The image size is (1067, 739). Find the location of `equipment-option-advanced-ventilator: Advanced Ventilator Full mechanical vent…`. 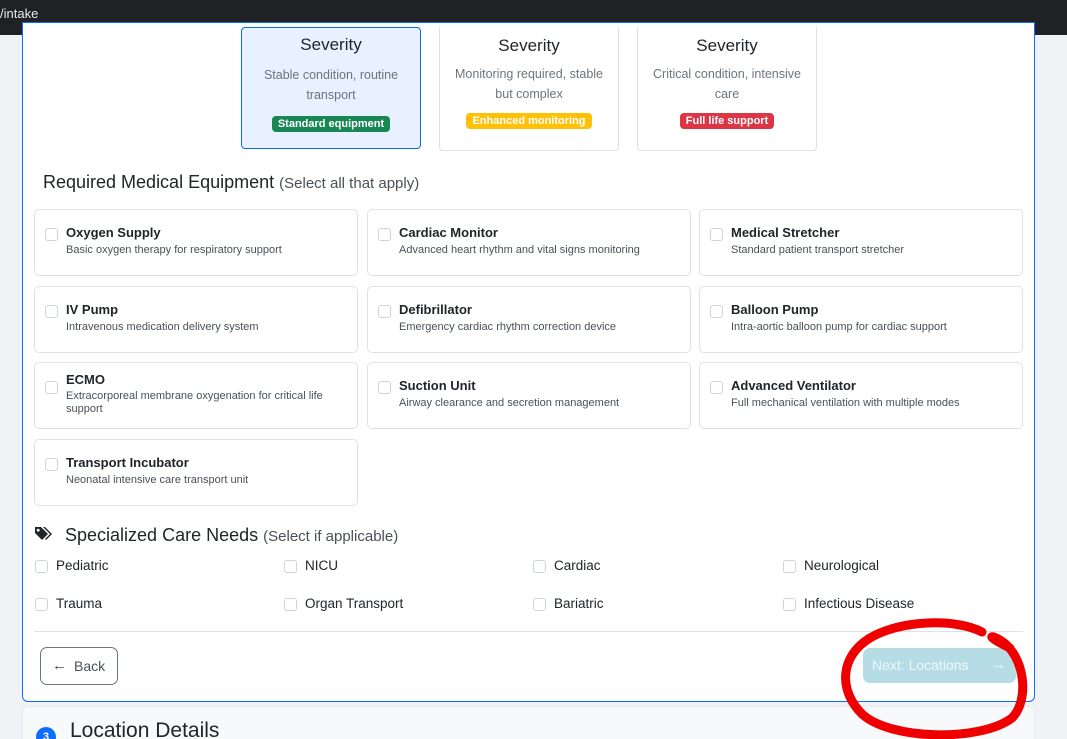

equipment-option-advanced-ventilator: Advanced Ventilator Full mechanical vent… is located at coordinates (861, 395).